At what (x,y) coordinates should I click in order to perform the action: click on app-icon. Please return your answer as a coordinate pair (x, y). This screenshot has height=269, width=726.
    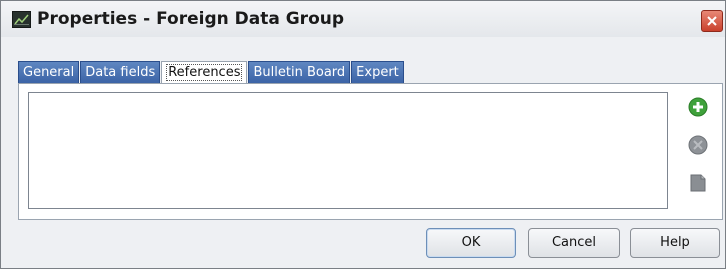
    Looking at the image, I should click on (21, 19).